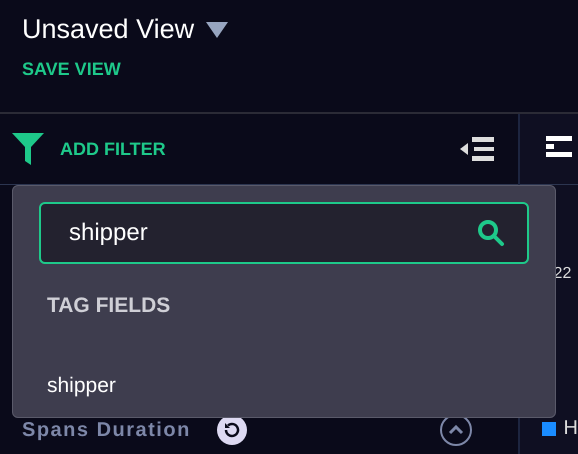 This screenshot has height=454, width=578. What do you see at coordinates (571, 428) in the screenshot?
I see `legend-label: H` at bounding box center [571, 428].